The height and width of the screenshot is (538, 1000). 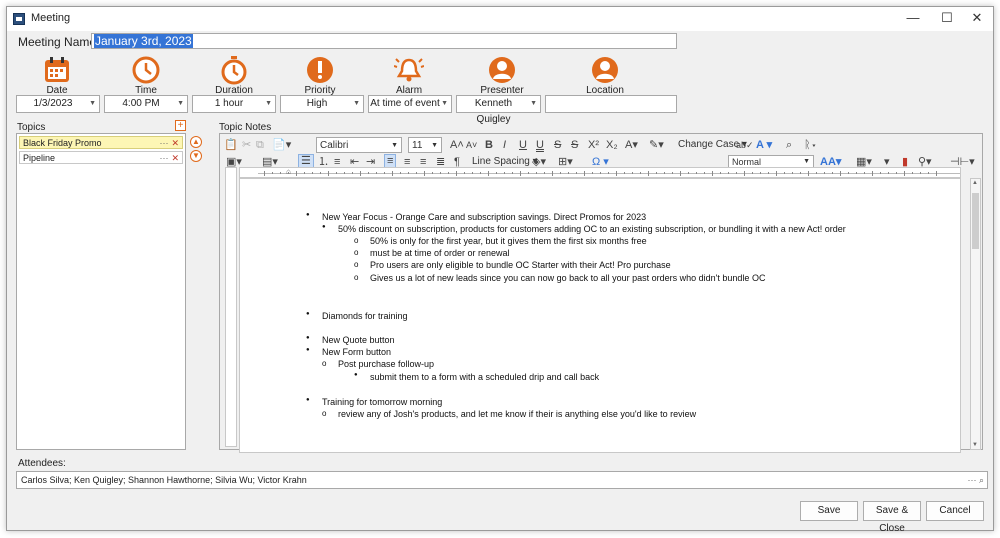 What do you see at coordinates (322, 104) in the screenshot?
I see `priority-select: High ▼` at bounding box center [322, 104].